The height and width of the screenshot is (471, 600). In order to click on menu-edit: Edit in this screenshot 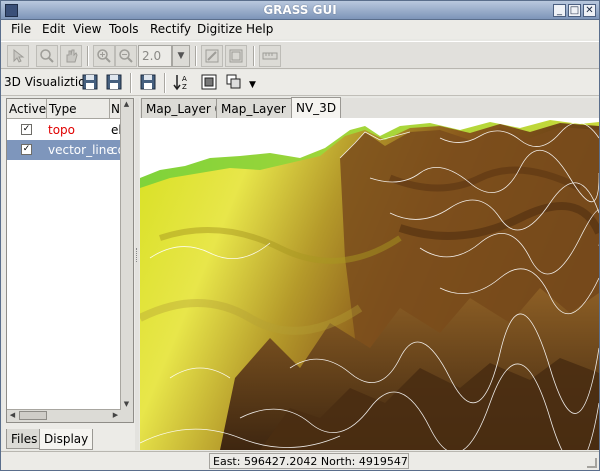, I will do `click(53, 29)`.